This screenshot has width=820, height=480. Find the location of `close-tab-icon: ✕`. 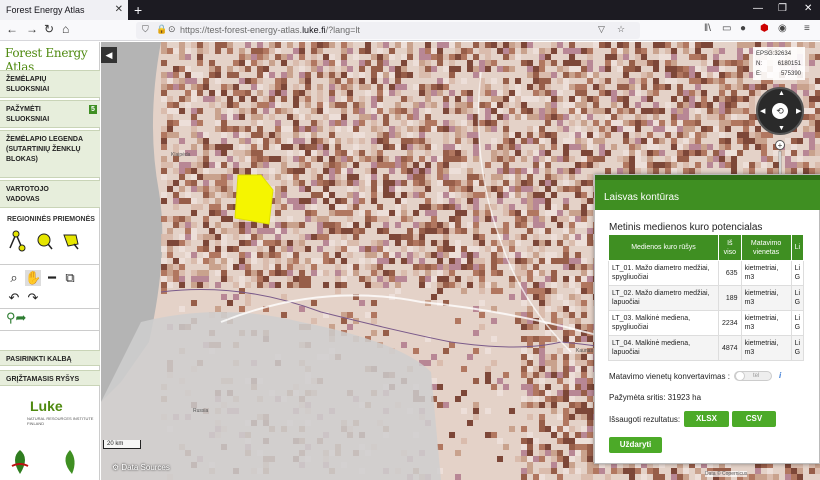

close-tab-icon: ✕ is located at coordinates (119, 9).